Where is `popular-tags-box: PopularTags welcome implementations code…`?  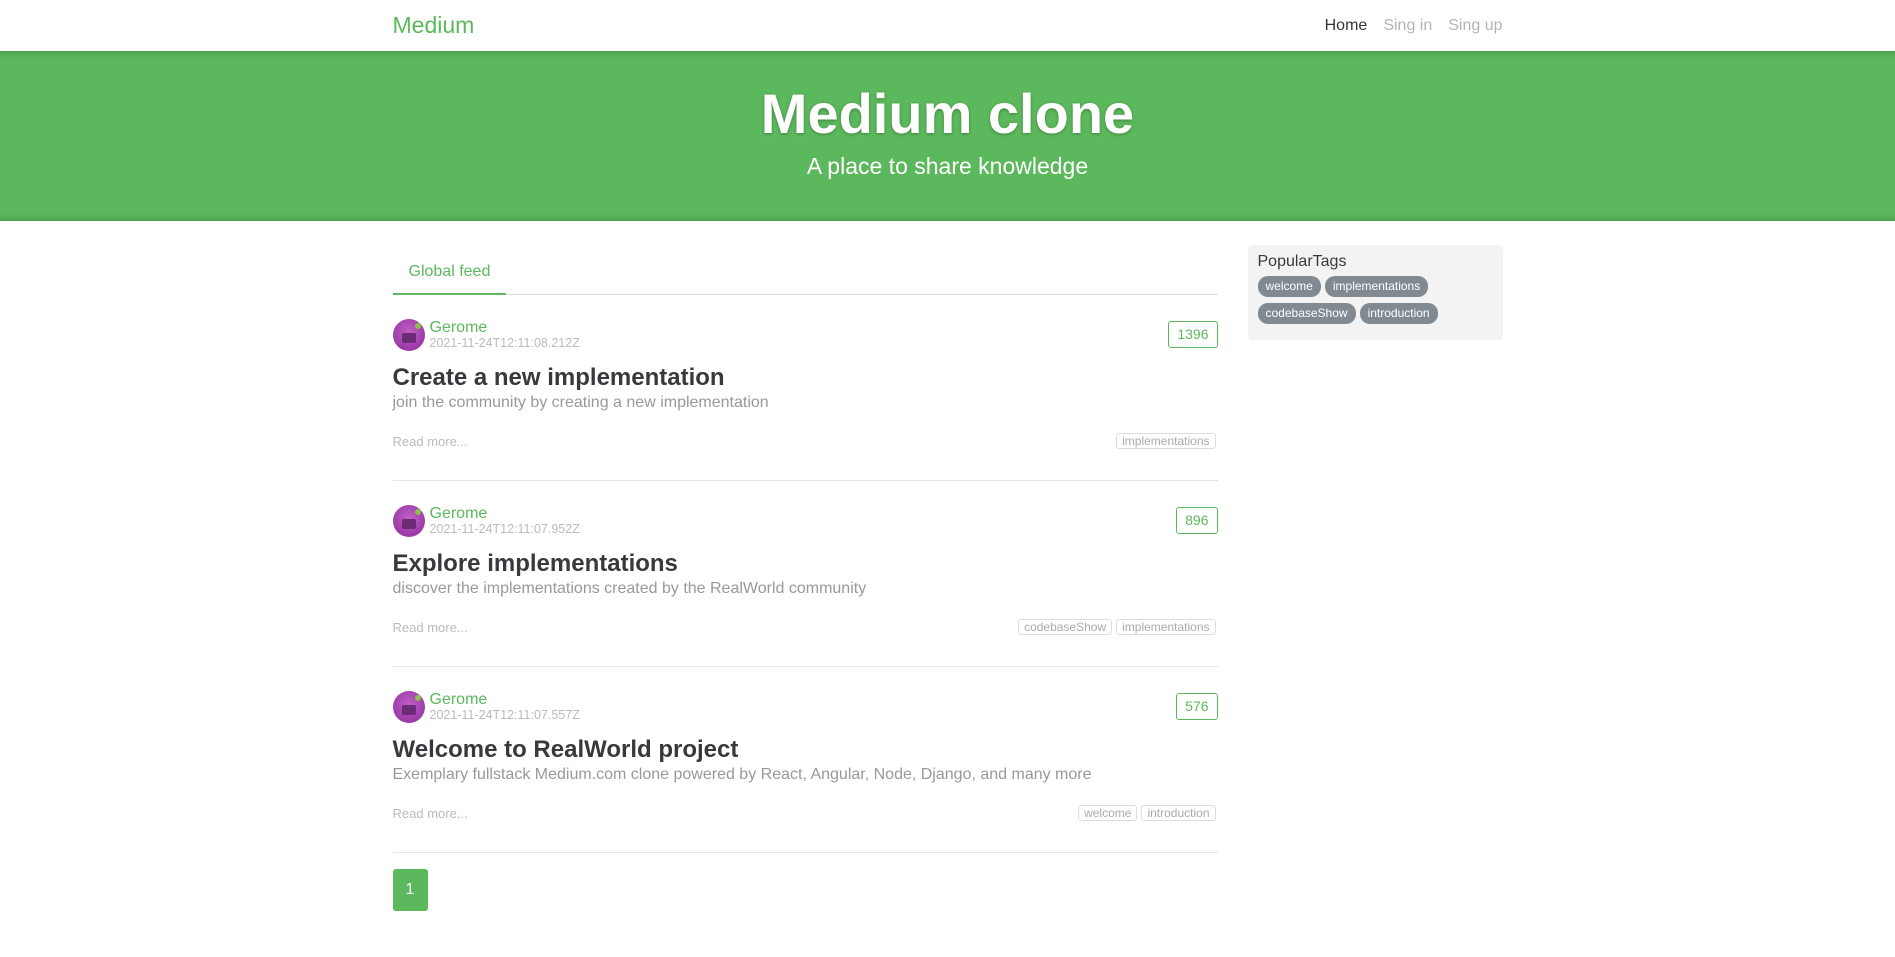 popular-tags-box: PopularTags welcome implementations code… is located at coordinates (1375, 292).